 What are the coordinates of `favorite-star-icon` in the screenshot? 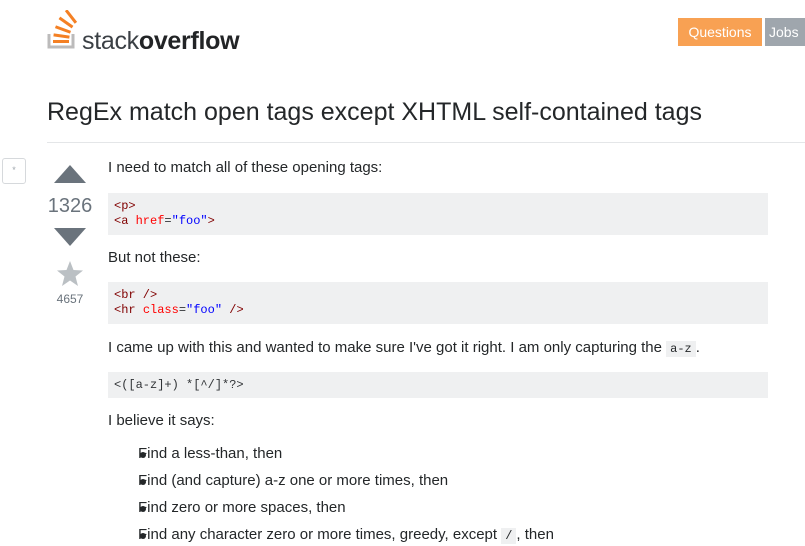 It's located at (70, 274).